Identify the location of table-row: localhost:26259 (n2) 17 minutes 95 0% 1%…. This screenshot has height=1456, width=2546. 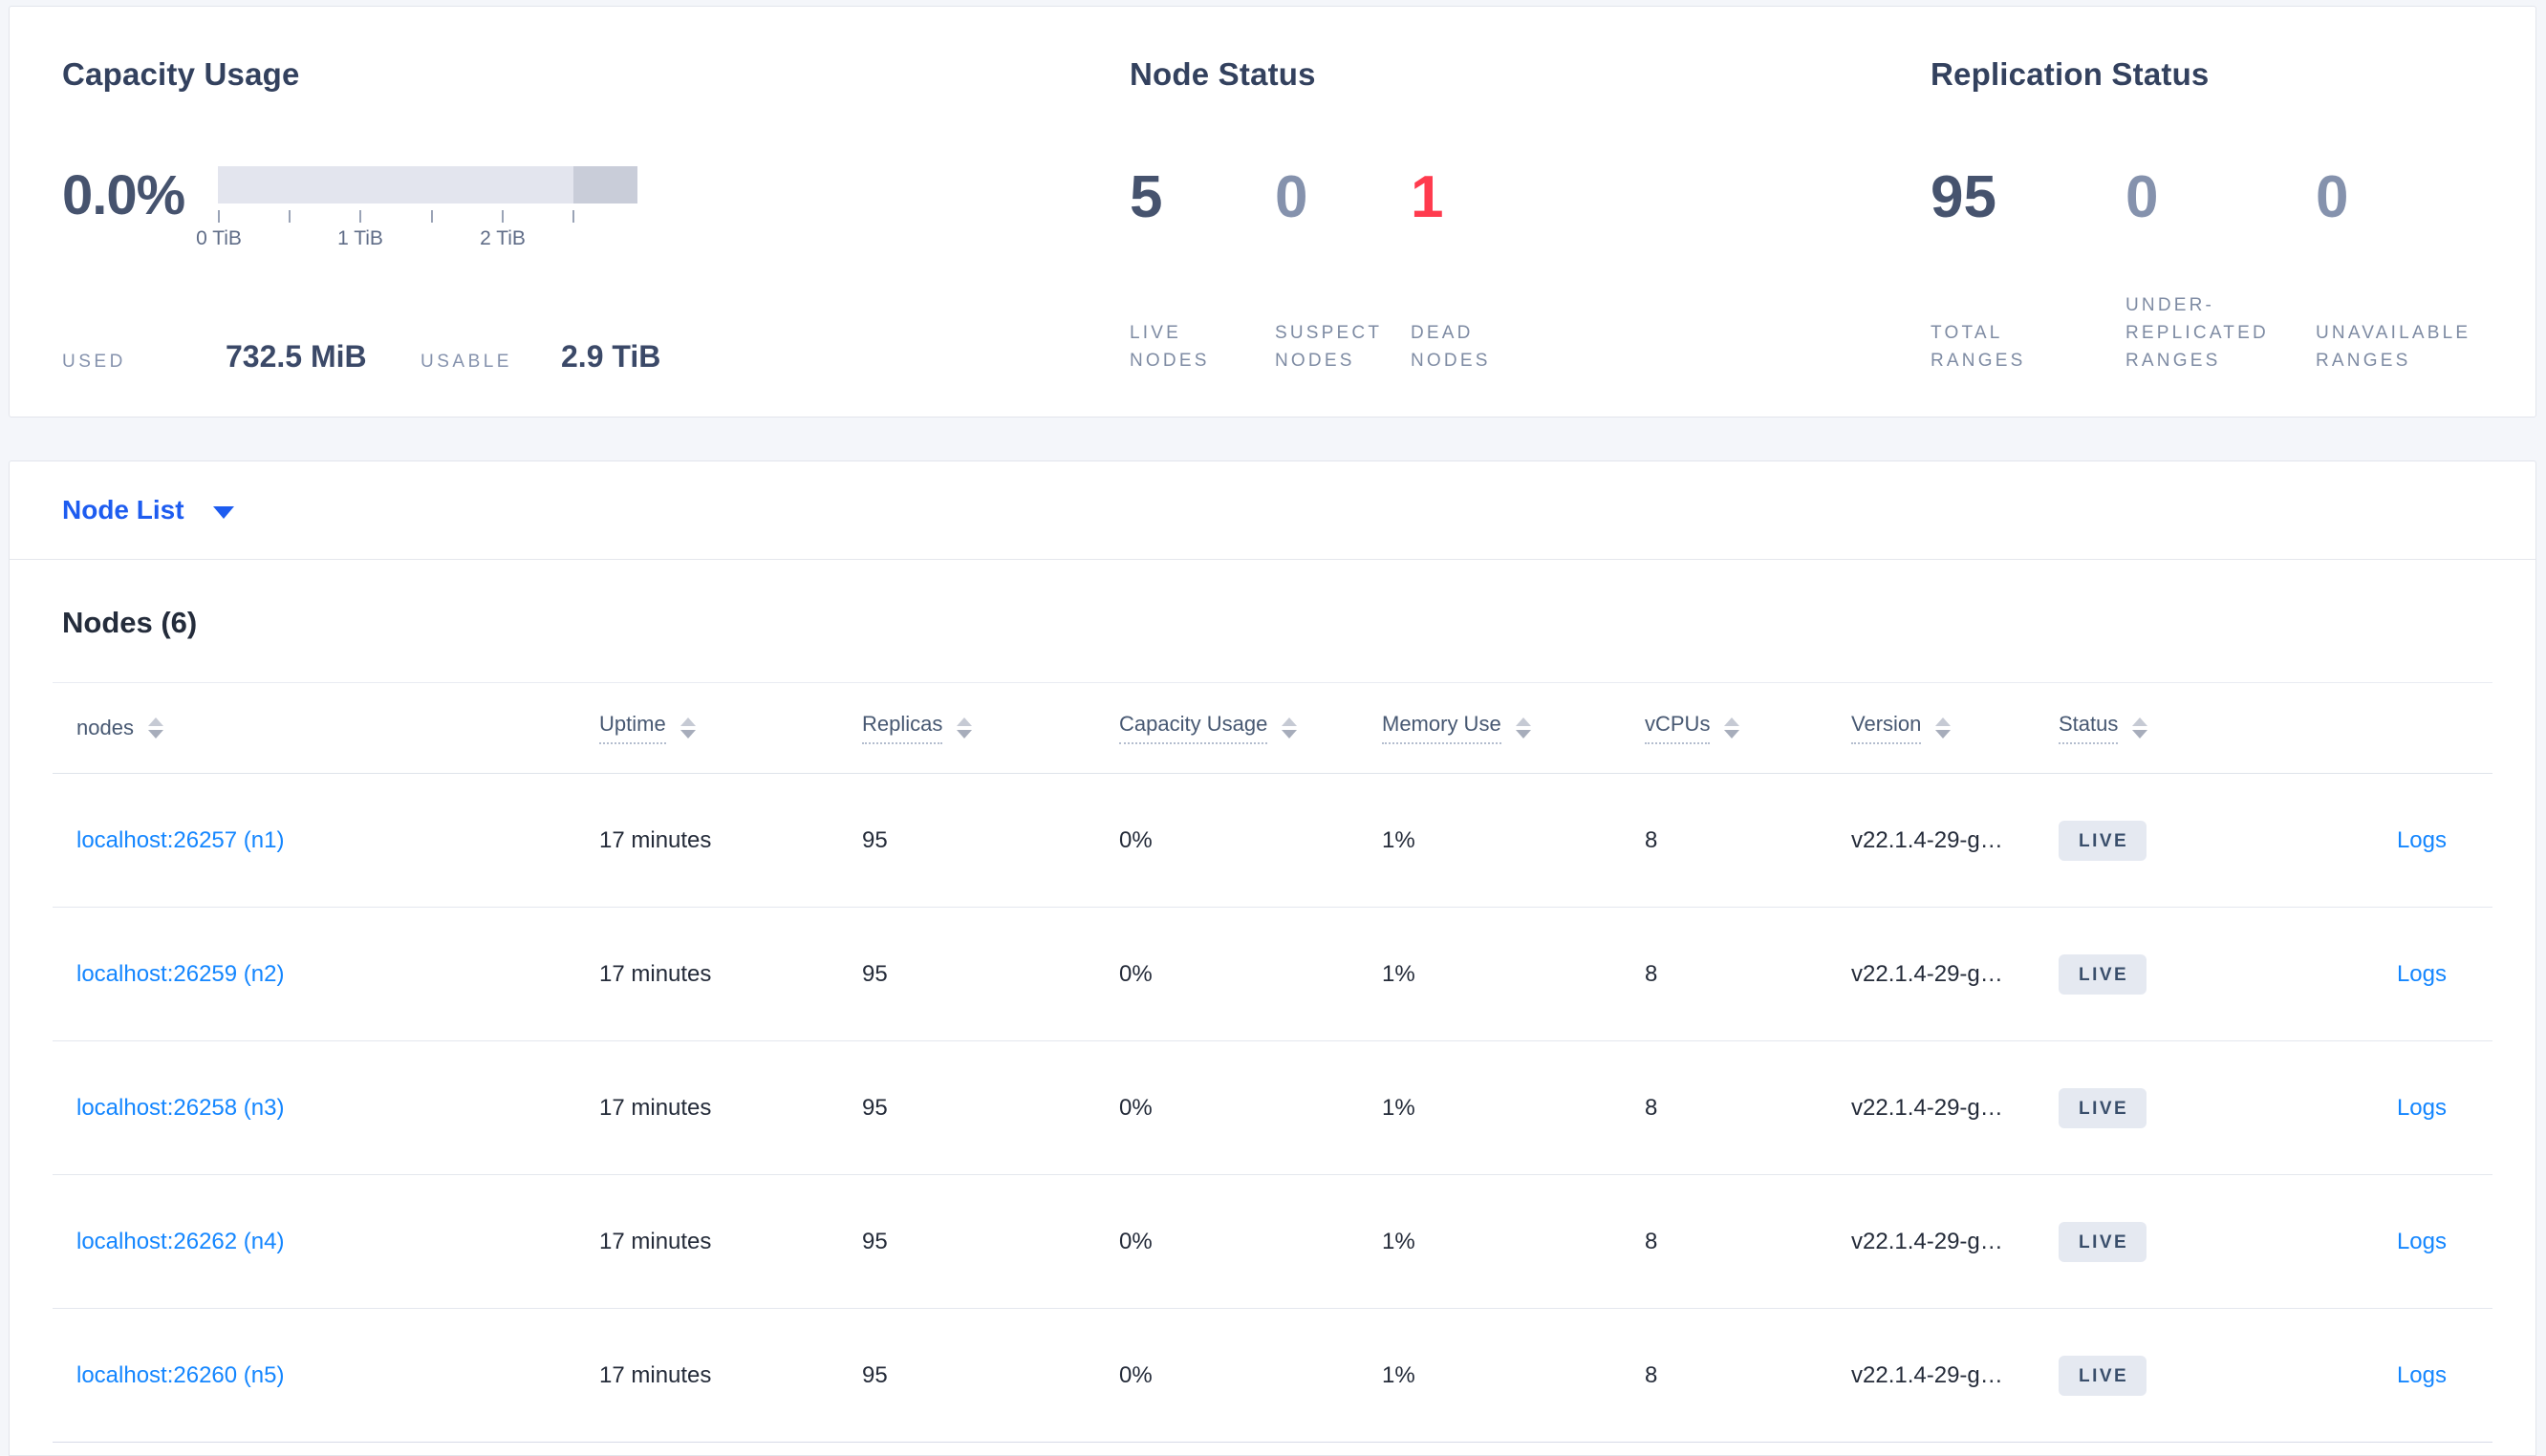
(1272, 975).